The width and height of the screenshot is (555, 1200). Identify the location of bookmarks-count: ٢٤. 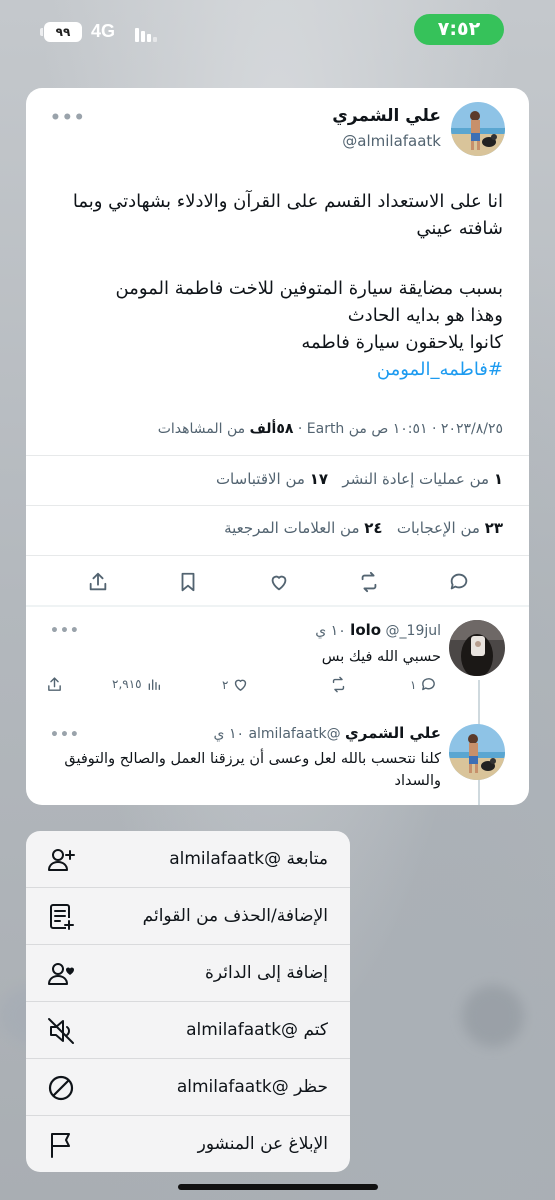
(373, 528).